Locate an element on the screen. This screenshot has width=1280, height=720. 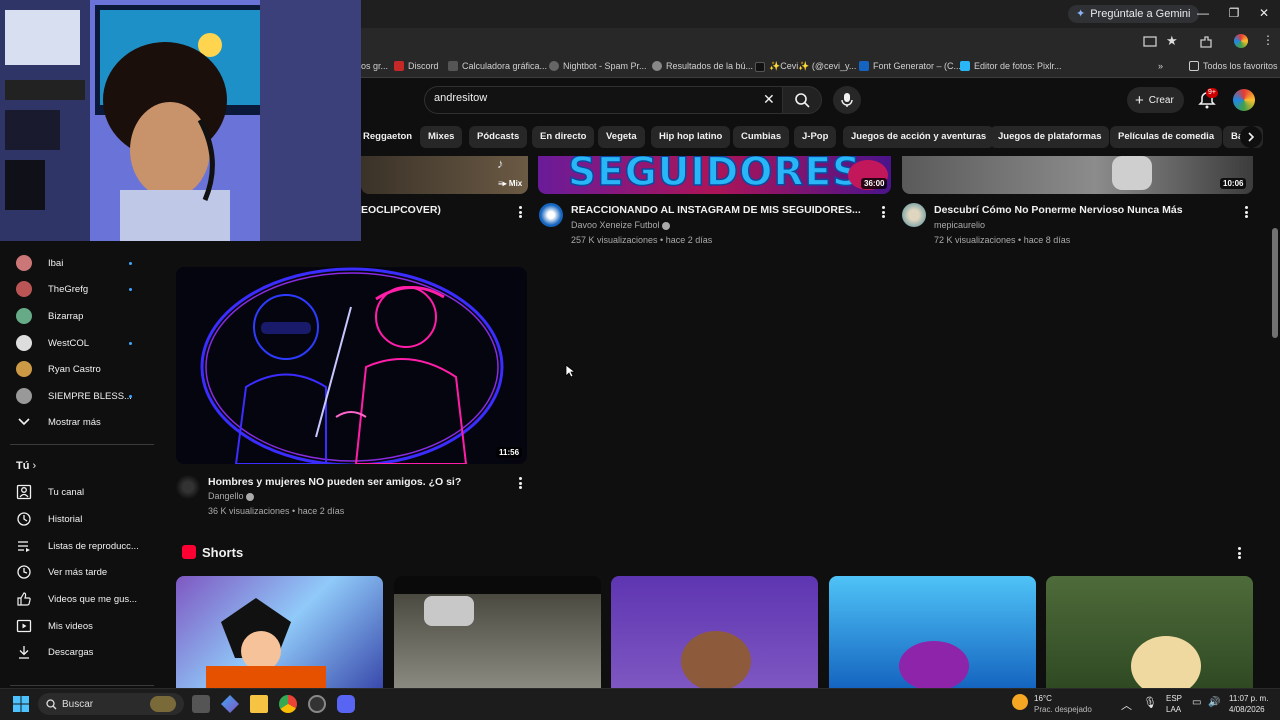
weather-icon is located at coordinates (1020, 702).